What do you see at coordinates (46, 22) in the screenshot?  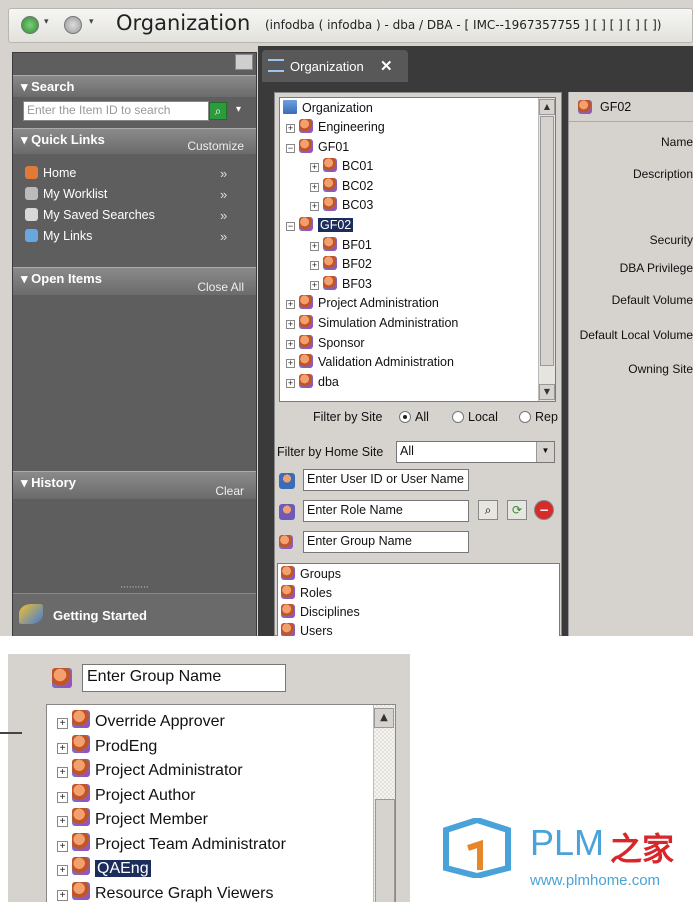 I see `back-dropdown-icon: ▾` at bounding box center [46, 22].